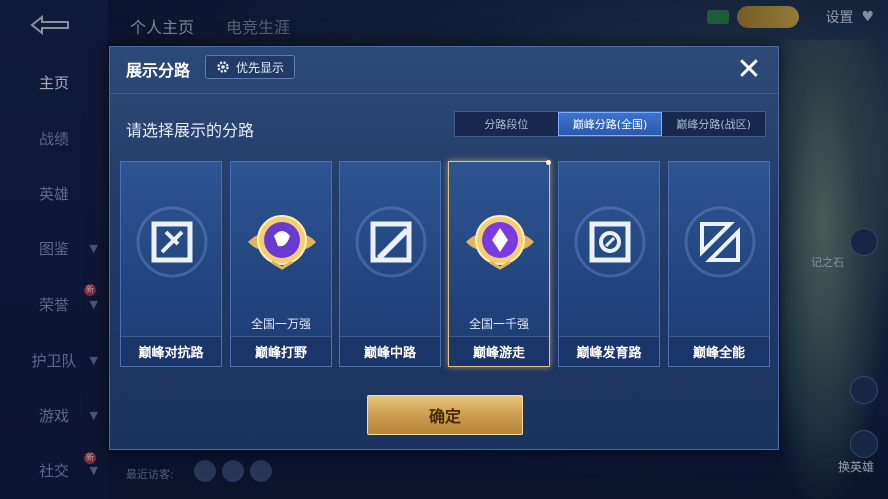 Image resolution: width=888 pixels, height=499 pixels. What do you see at coordinates (390, 351) in the screenshot?
I see `card-name: 巅峰中路` at bounding box center [390, 351].